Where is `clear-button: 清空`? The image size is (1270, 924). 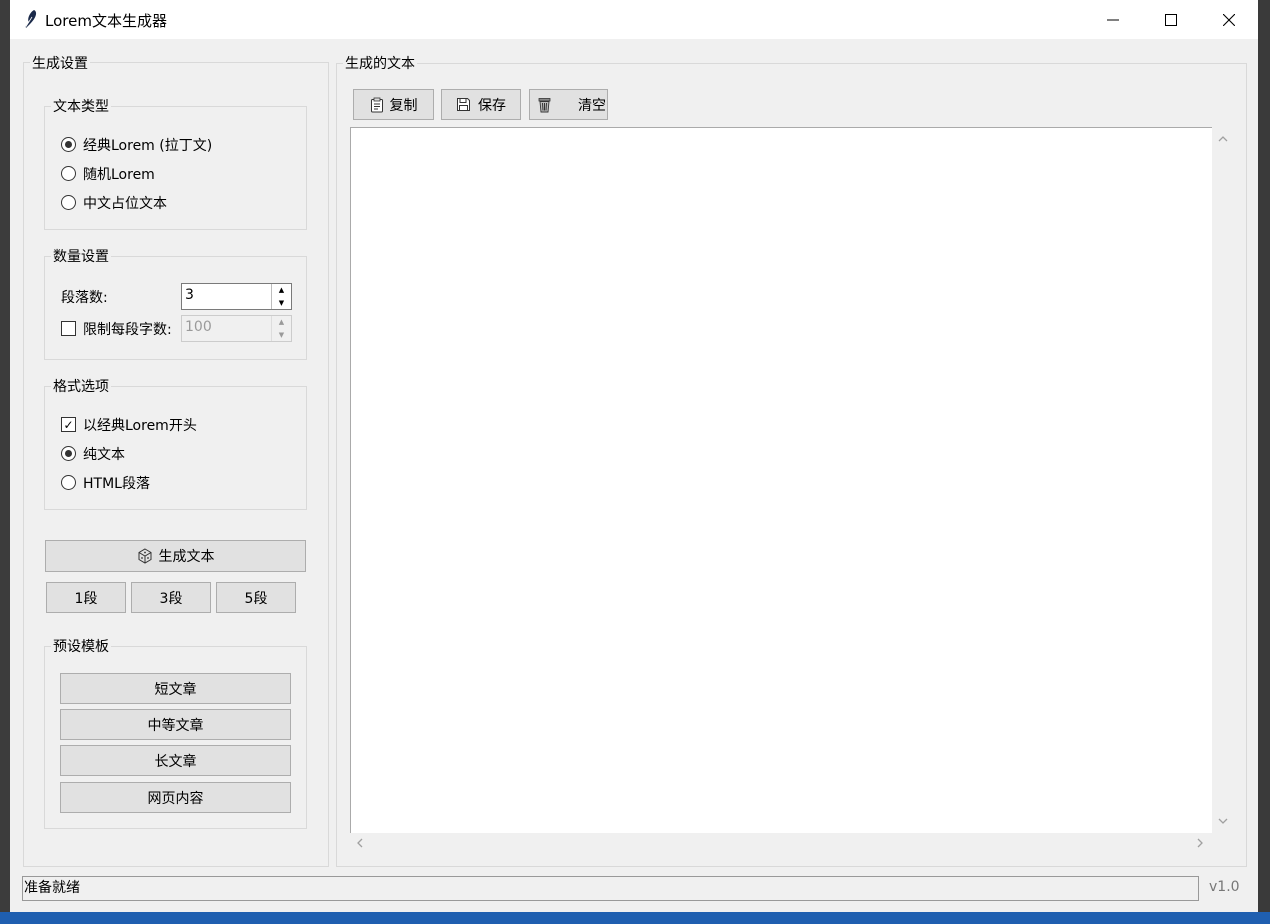
clear-button: 清空 is located at coordinates (568, 104).